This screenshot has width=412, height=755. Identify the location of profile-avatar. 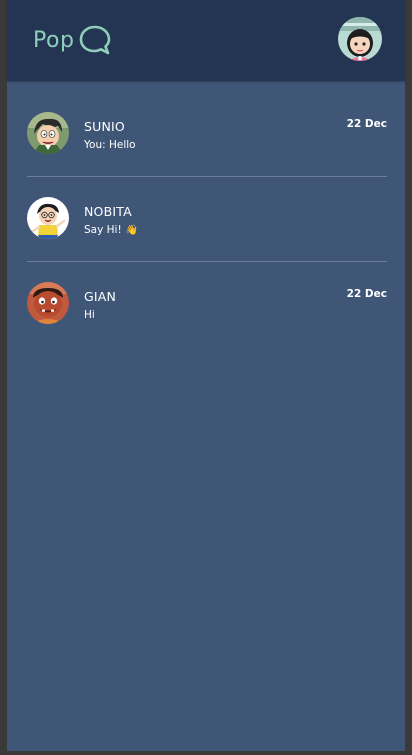
(360, 39).